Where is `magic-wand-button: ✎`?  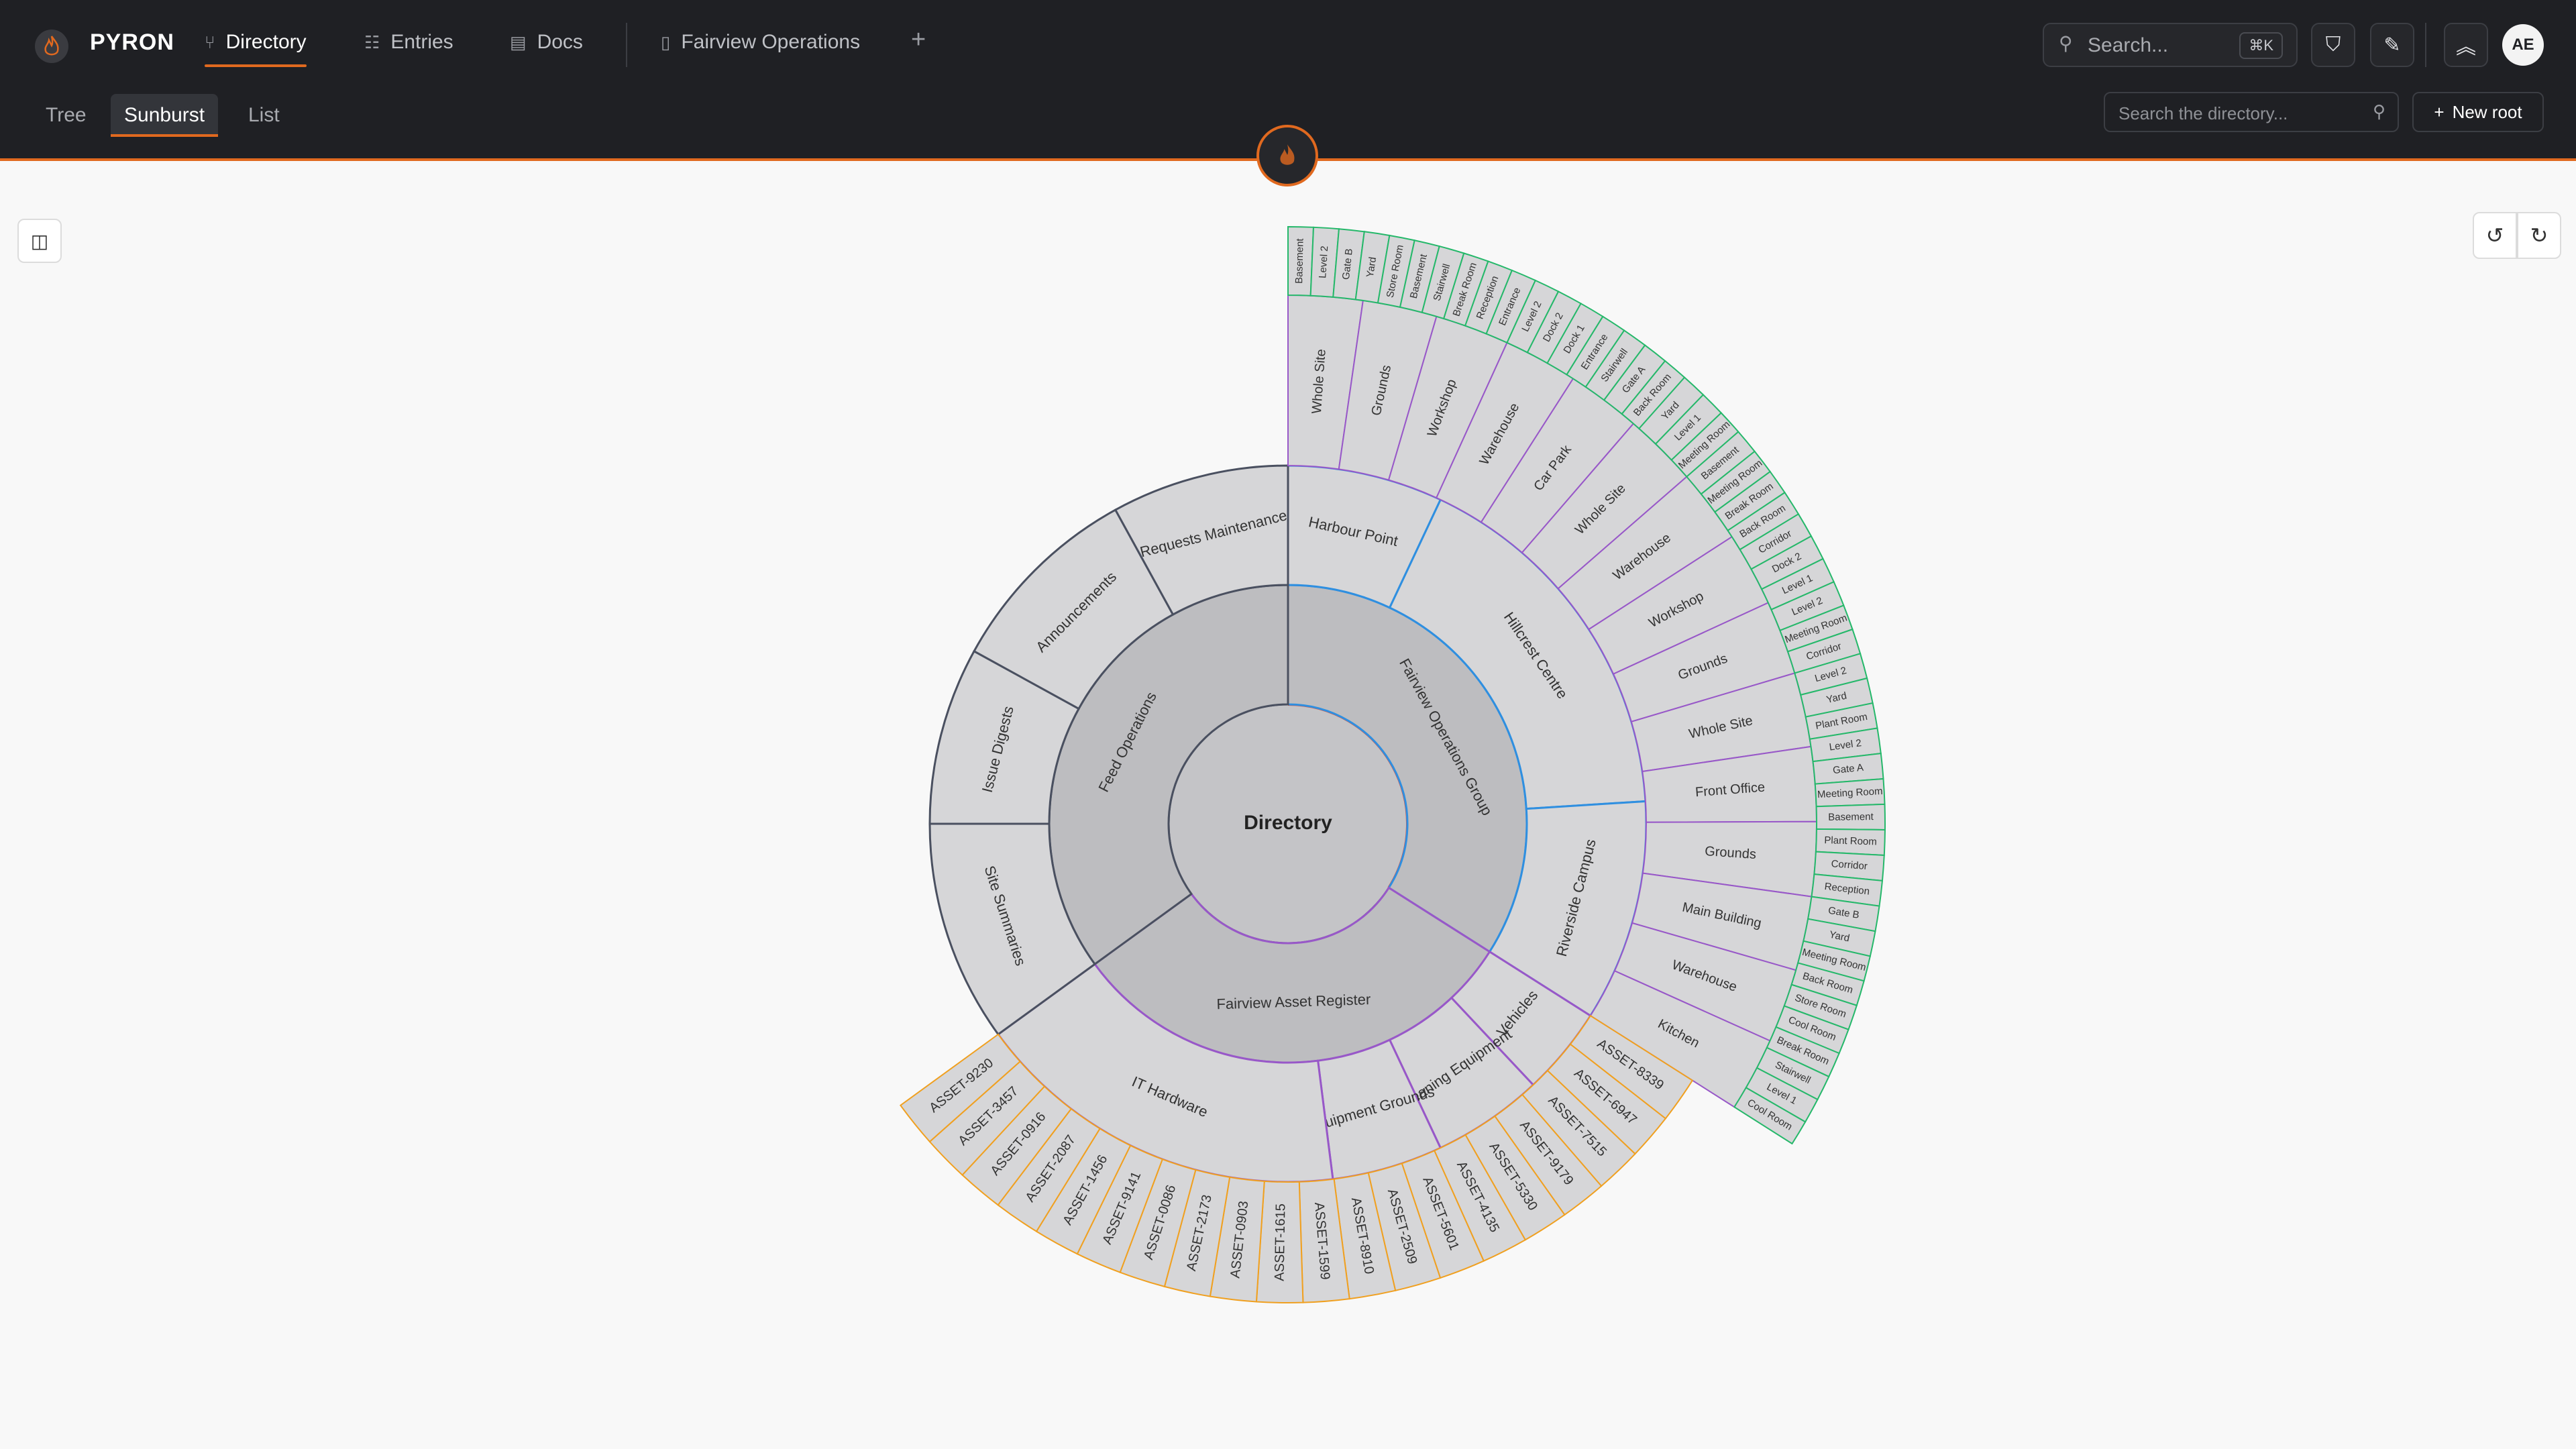
magic-wand-button: ✎ is located at coordinates (2392, 45).